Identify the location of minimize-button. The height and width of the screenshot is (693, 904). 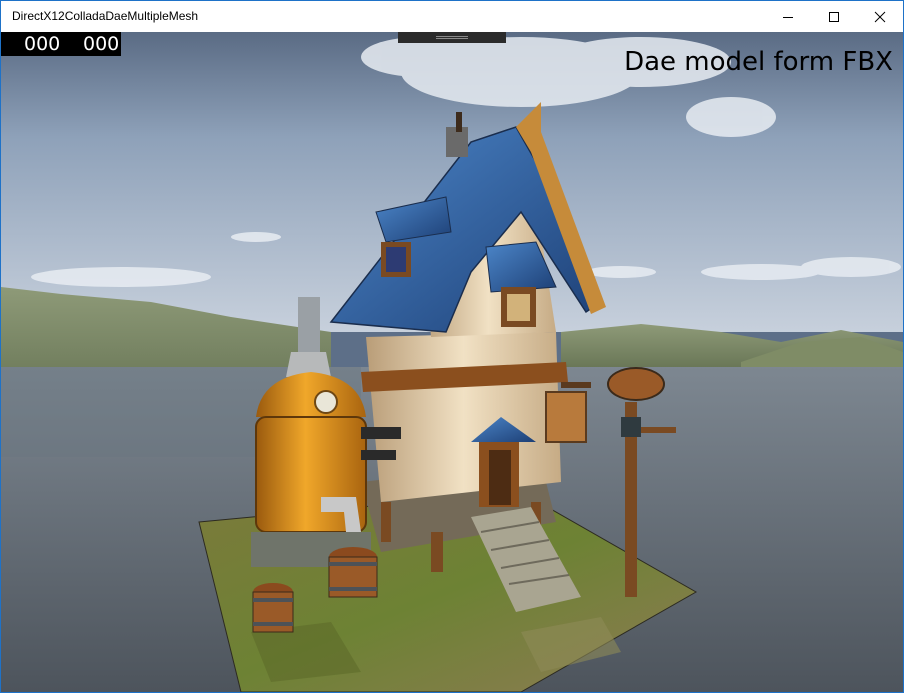
(788, 16).